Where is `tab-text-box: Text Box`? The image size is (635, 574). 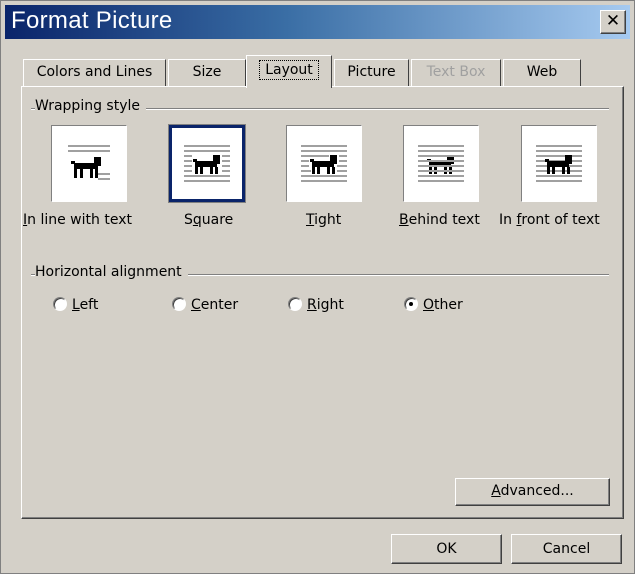 tab-text-box: Text Box is located at coordinates (456, 72).